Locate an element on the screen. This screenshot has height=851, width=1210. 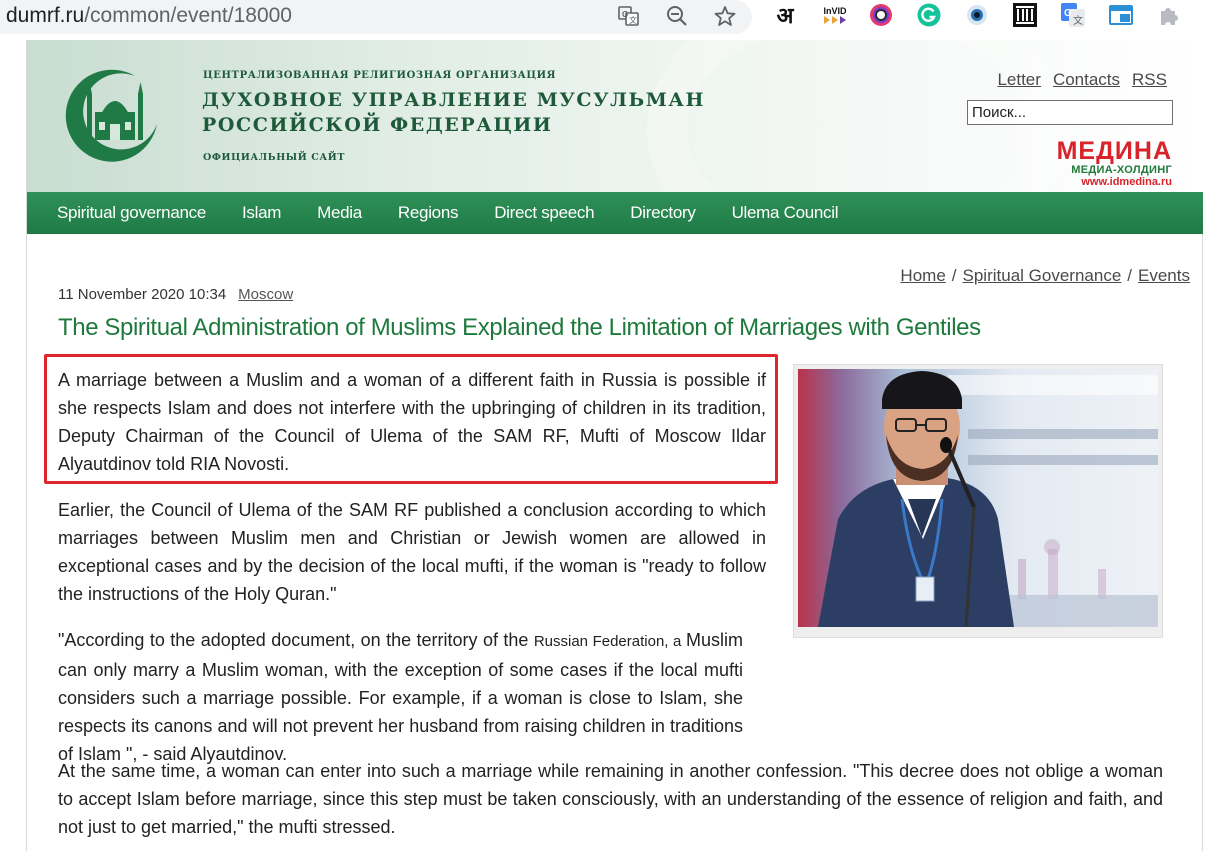
hindi-ext-label: अ is located at coordinates (785, 15).